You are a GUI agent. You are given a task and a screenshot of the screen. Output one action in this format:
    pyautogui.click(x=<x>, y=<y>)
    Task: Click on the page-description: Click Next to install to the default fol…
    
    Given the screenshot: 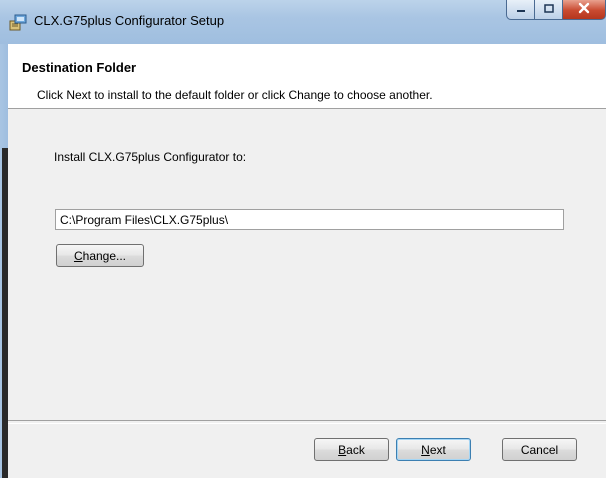 What is the action you would take?
    pyautogui.click(x=235, y=95)
    